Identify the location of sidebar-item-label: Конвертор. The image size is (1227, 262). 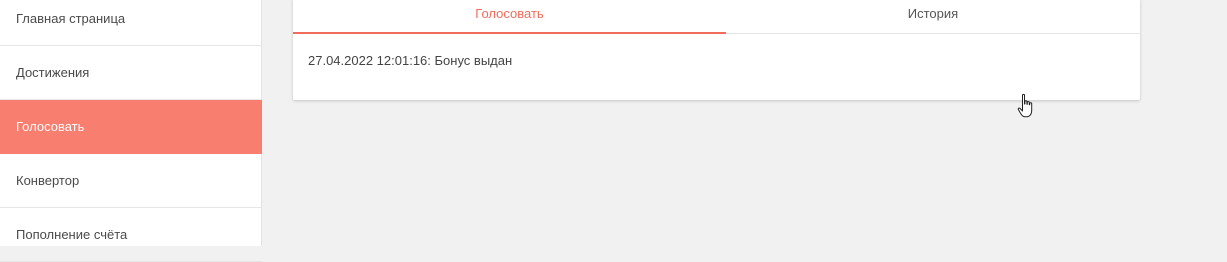
(48, 180).